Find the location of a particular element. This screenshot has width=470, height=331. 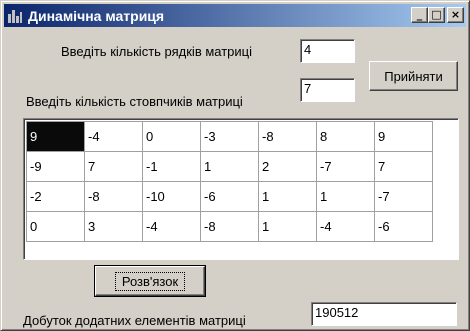

minimize-button: _ is located at coordinates (419, 15).